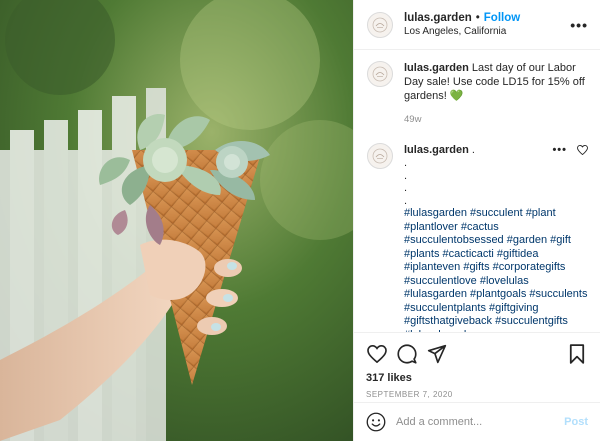  I want to click on header-top-line: lulas.garden • Follow, so click(487, 18).